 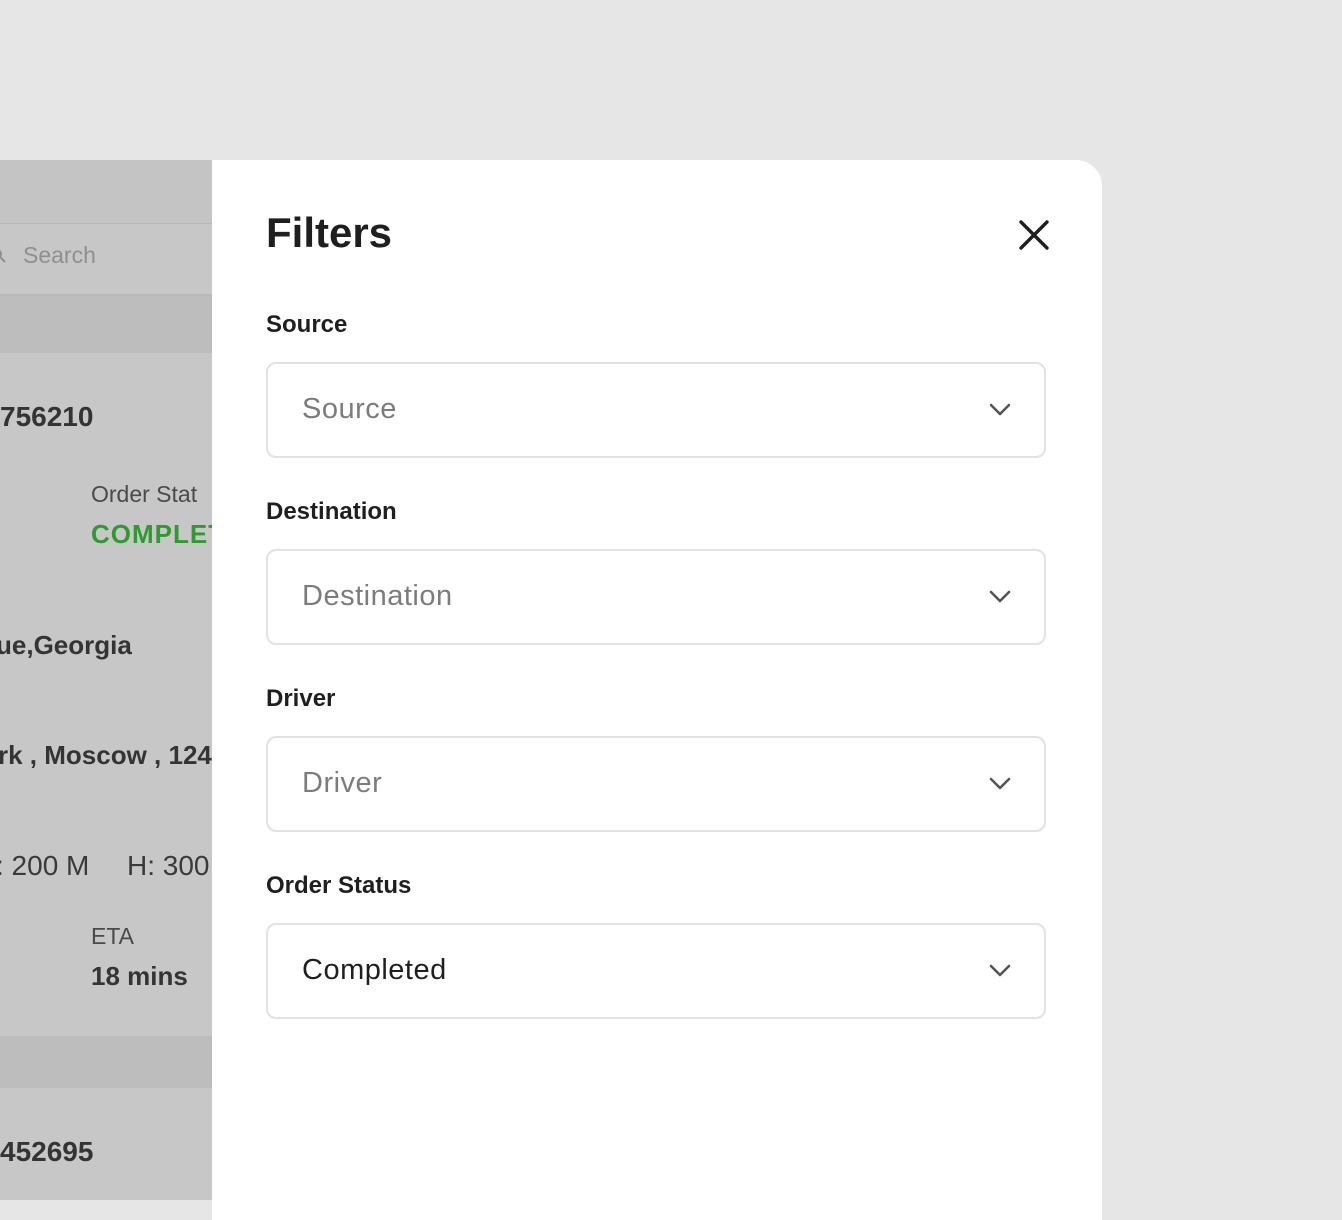 What do you see at coordinates (339, 885) in the screenshot?
I see `order-status-label: Order Status` at bounding box center [339, 885].